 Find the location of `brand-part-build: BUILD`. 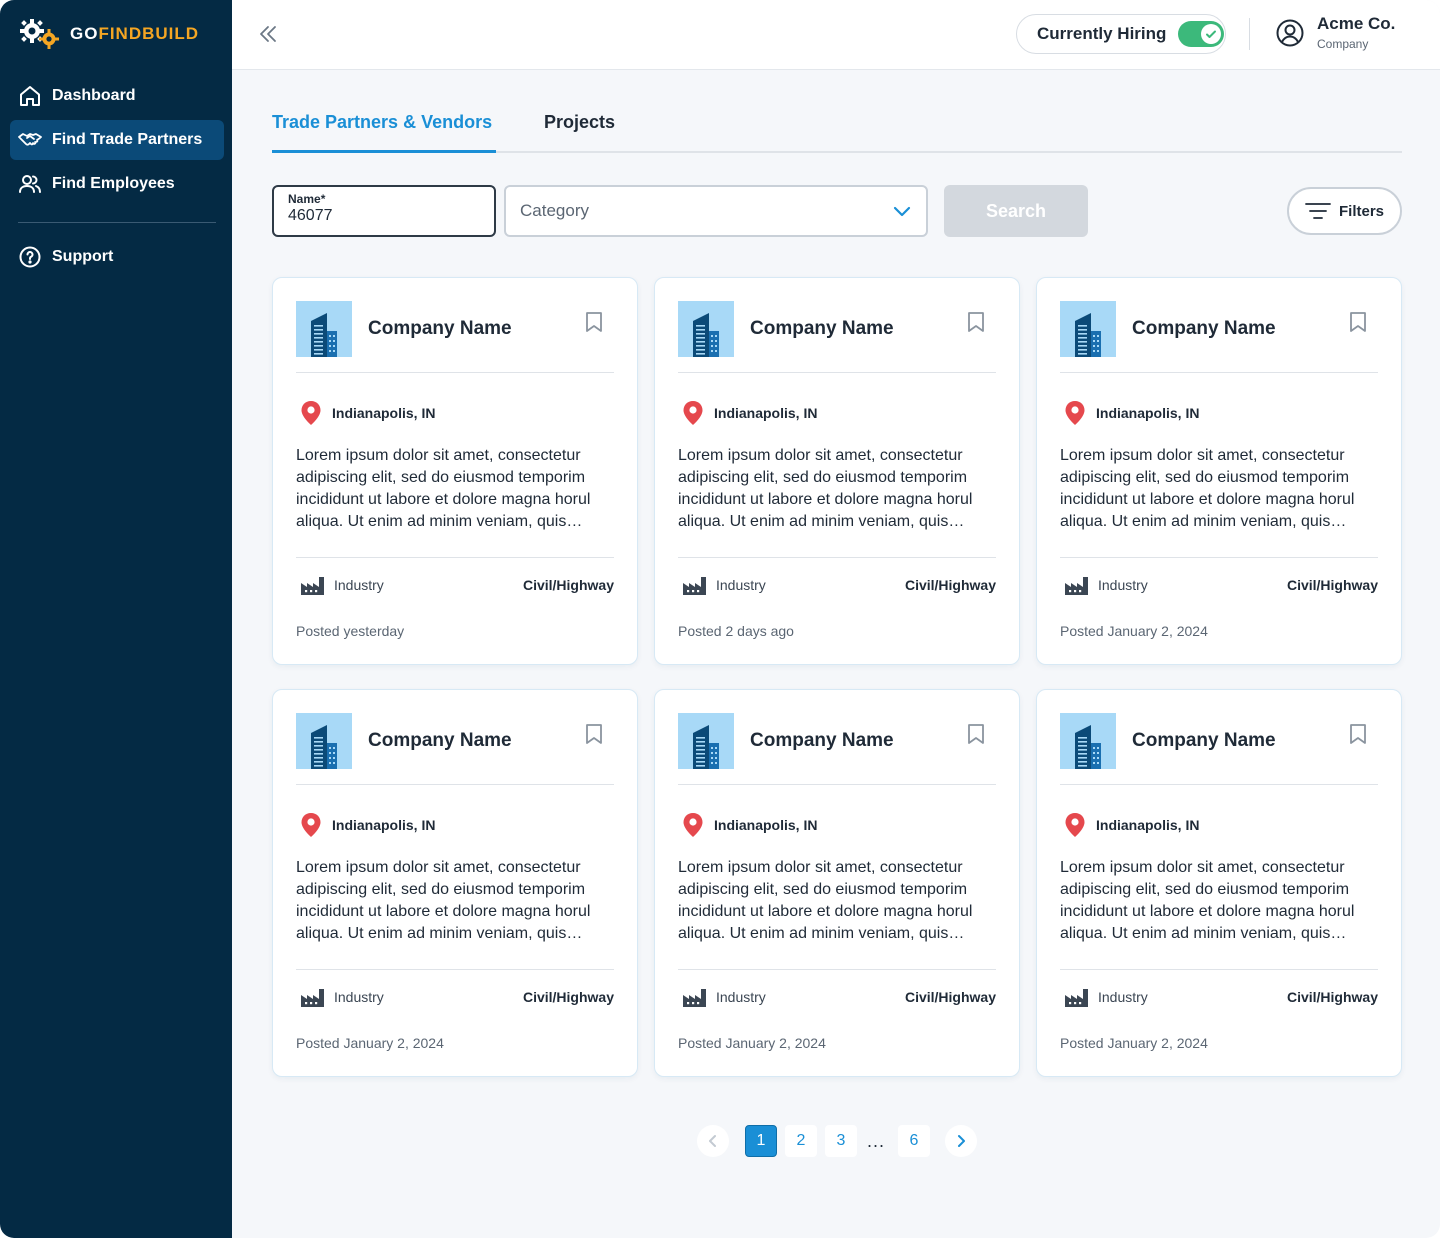

brand-part-build: BUILD is located at coordinates (171, 33).